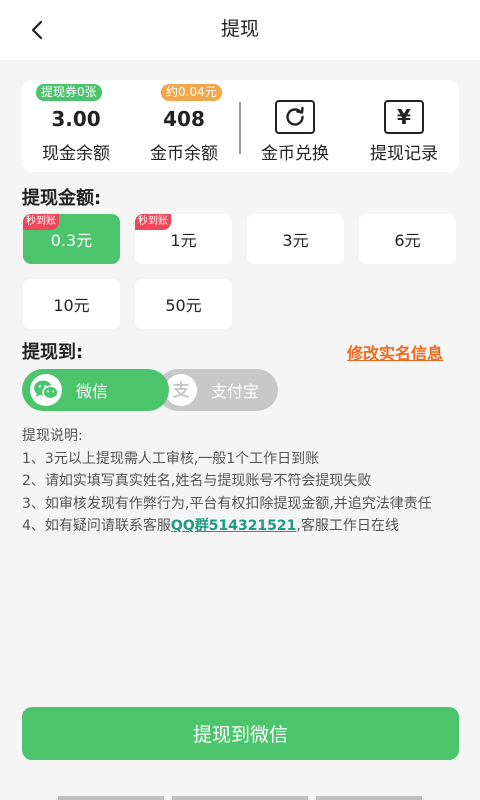 The width and height of the screenshot is (480, 800). What do you see at coordinates (69, 92) in the screenshot?
I see `coupon-badge: 提现券0张` at bounding box center [69, 92].